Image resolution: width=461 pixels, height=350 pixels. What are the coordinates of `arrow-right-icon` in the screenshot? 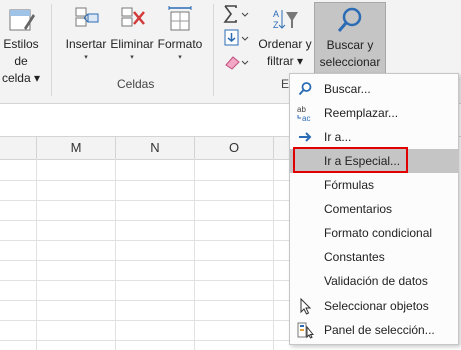 It's located at (305, 137).